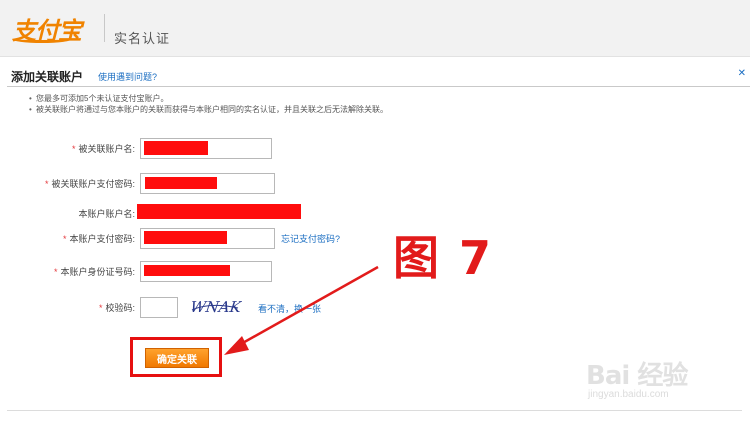  I want to click on field-row-linked-account-password: * 被关联账户支付密码:, so click(371, 184).